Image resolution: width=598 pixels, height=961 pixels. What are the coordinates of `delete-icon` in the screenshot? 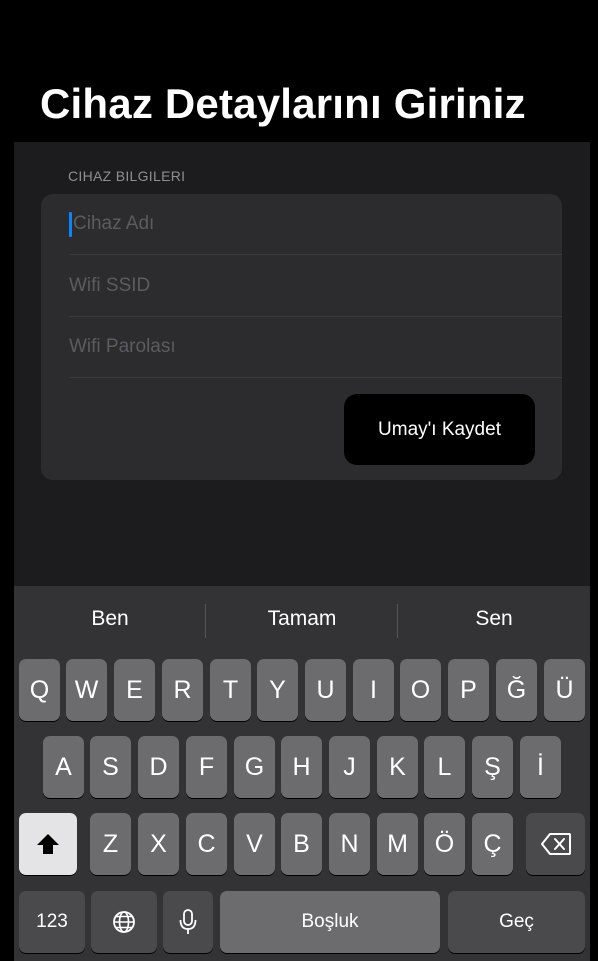 It's located at (555, 844).